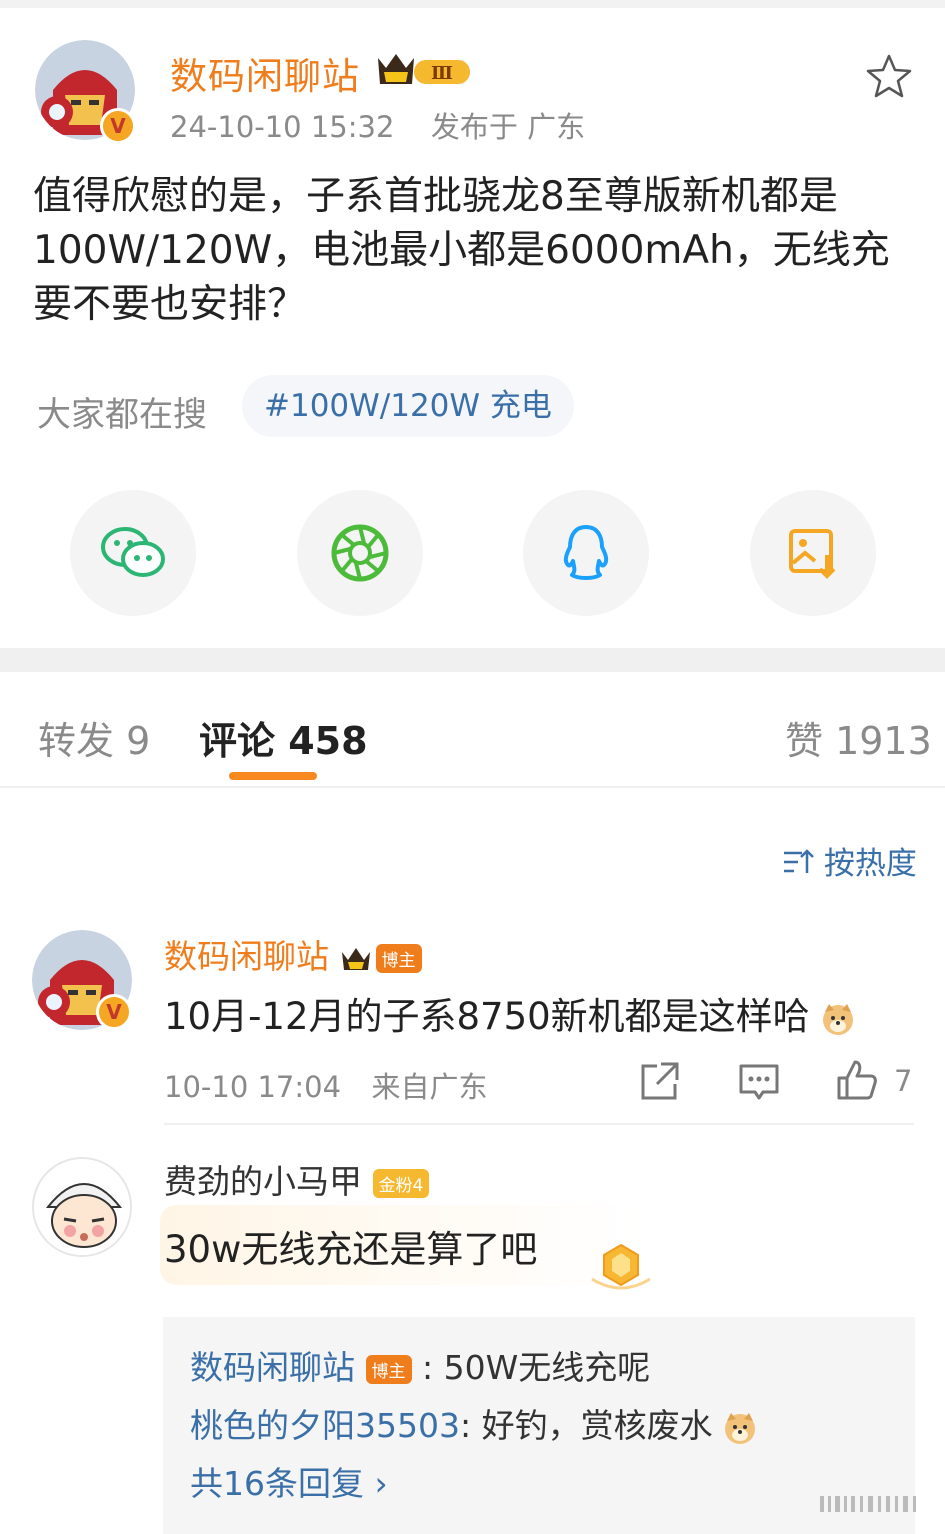 The image size is (945, 1534). Describe the element at coordinates (283, 737) in the screenshot. I see `tab-comments: 评论 458` at that location.